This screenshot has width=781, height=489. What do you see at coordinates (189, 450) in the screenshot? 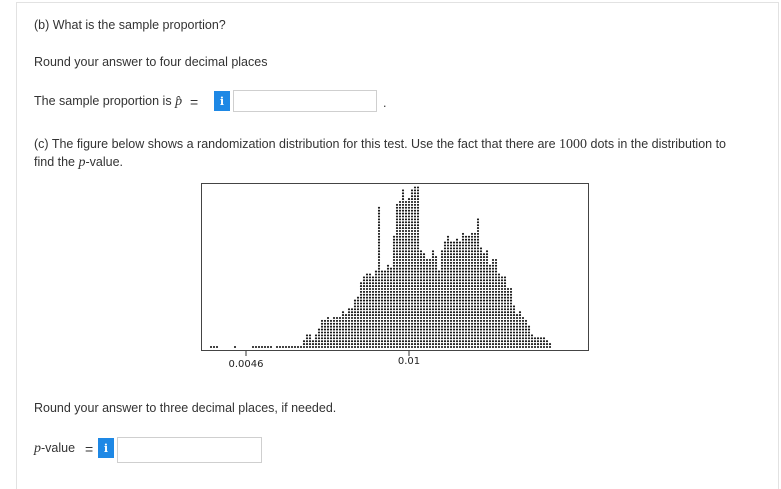
I see `pvalue-input` at bounding box center [189, 450].